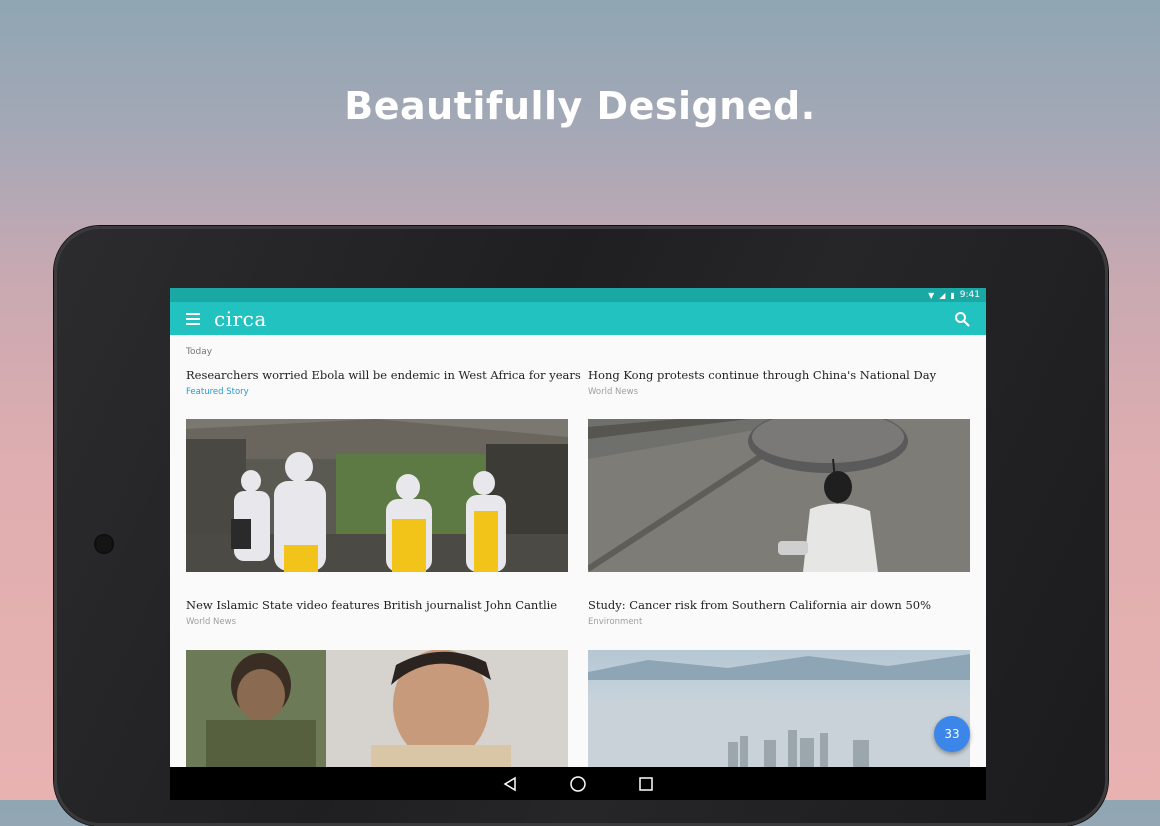 The image size is (1160, 826). Describe the element at coordinates (199, 352) in the screenshot. I see `section-label: Today` at that location.